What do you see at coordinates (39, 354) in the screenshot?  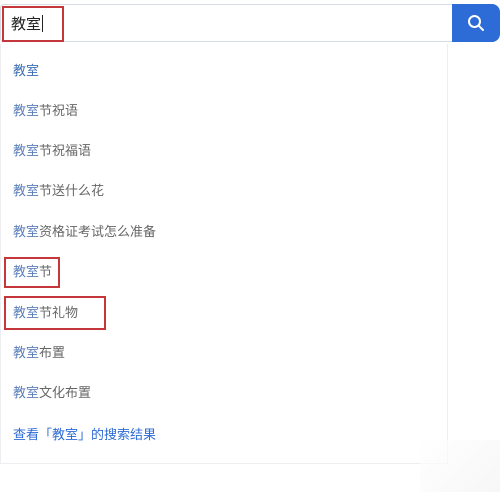 I see `suggestion-item: 教室布置` at bounding box center [39, 354].